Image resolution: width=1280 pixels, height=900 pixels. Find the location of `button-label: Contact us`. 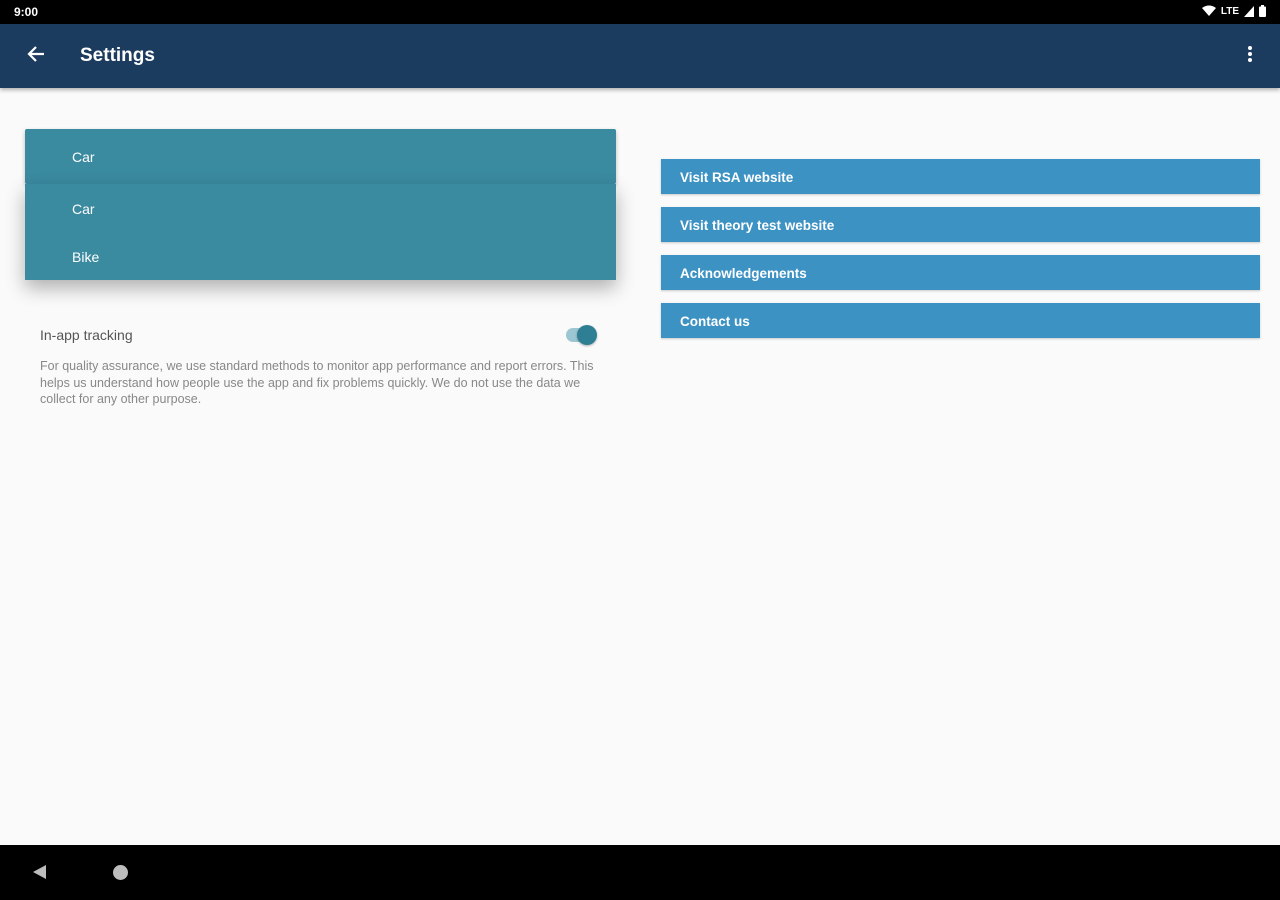

button-label: Contact us is located at coordinates (715, 321).